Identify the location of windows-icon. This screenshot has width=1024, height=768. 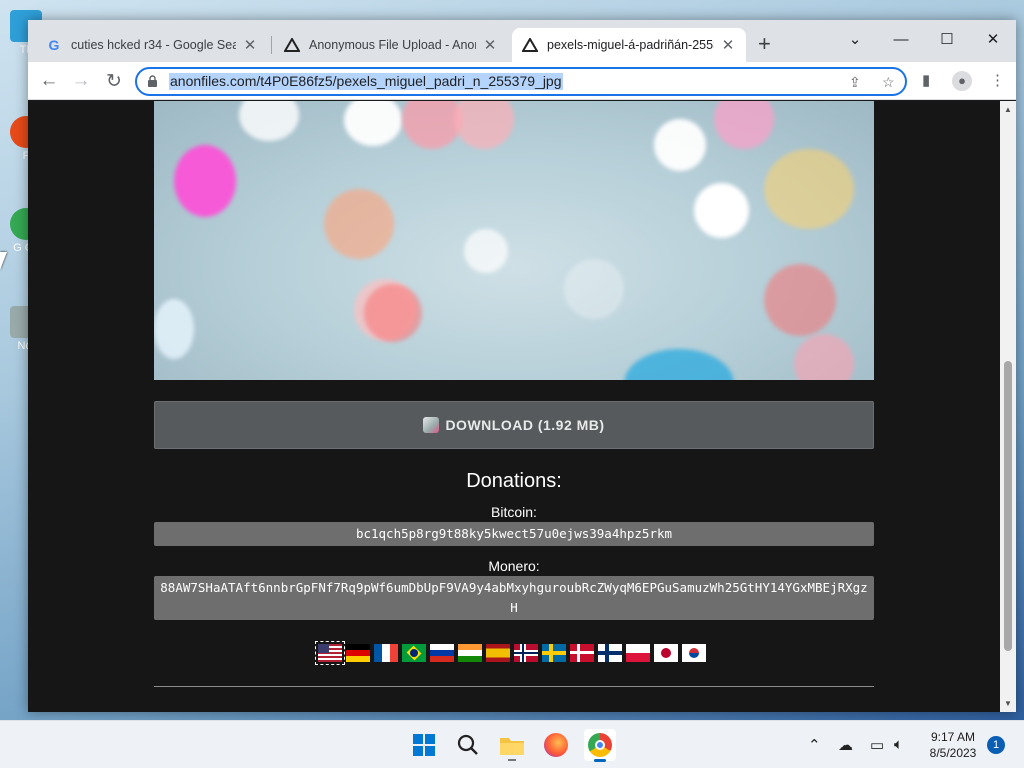
(424, 745).